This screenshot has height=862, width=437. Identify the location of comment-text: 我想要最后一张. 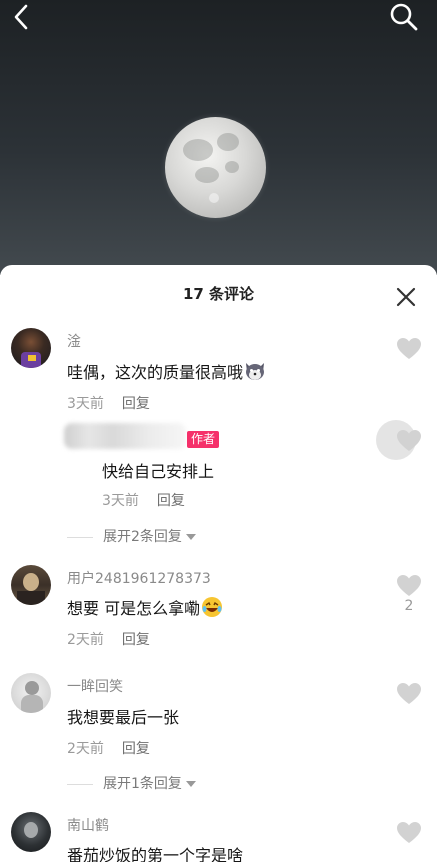
(123, 717).